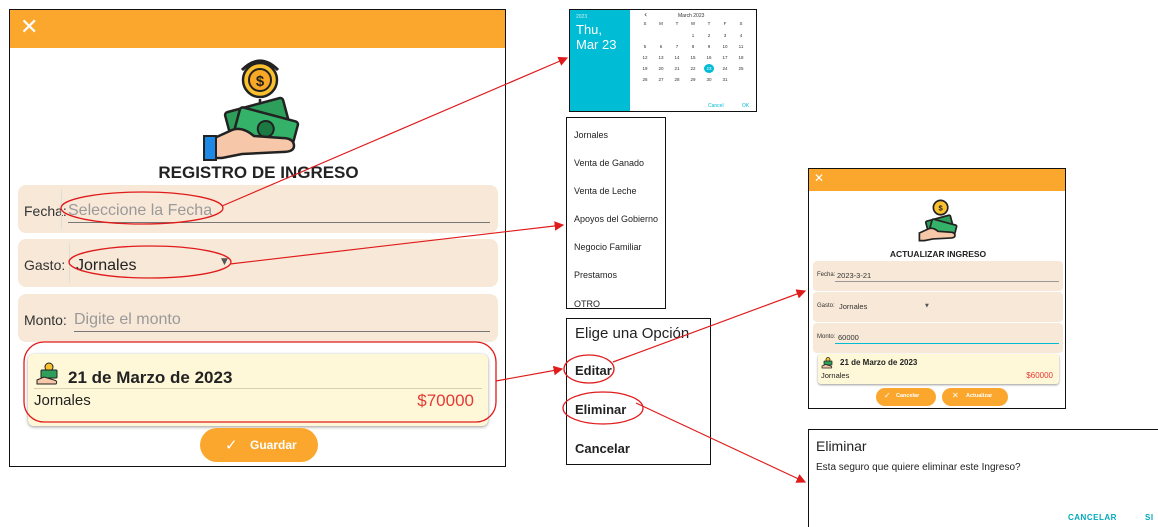 The image size is (1158, 527). I want to click on options-dialog-title: Elige una Opción, so click(632, 333).